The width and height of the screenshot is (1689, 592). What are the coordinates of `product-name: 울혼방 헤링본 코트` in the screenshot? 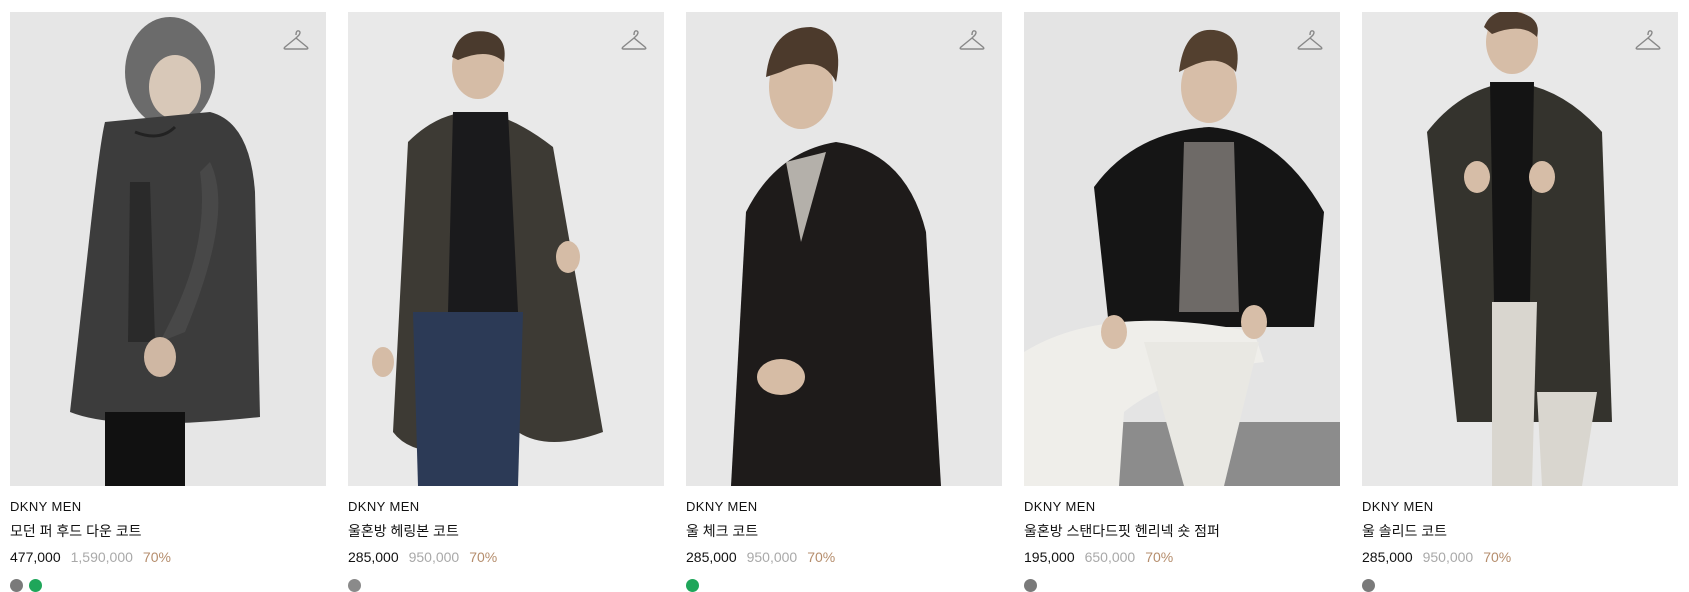 It's located at (506, 531).